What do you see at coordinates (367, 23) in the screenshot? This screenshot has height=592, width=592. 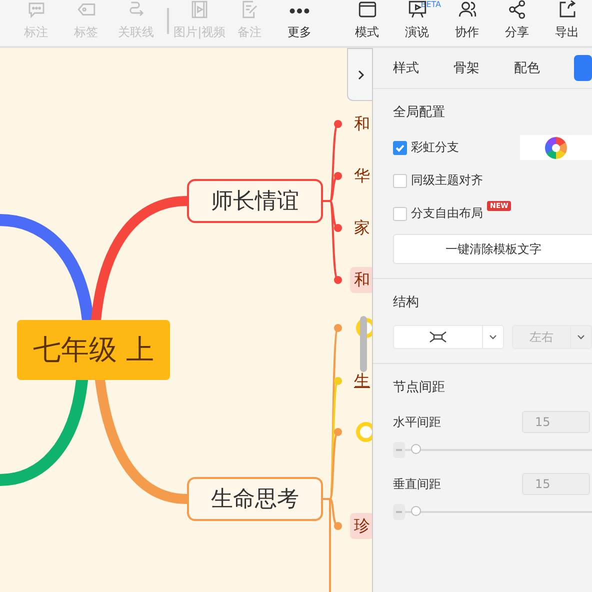 I see `toolbar-button: 模式` at bounding box center [367, 23].